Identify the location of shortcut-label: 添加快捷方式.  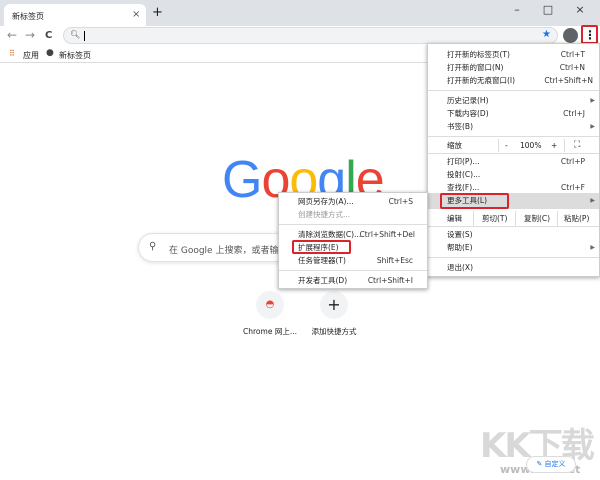
(334, 331).